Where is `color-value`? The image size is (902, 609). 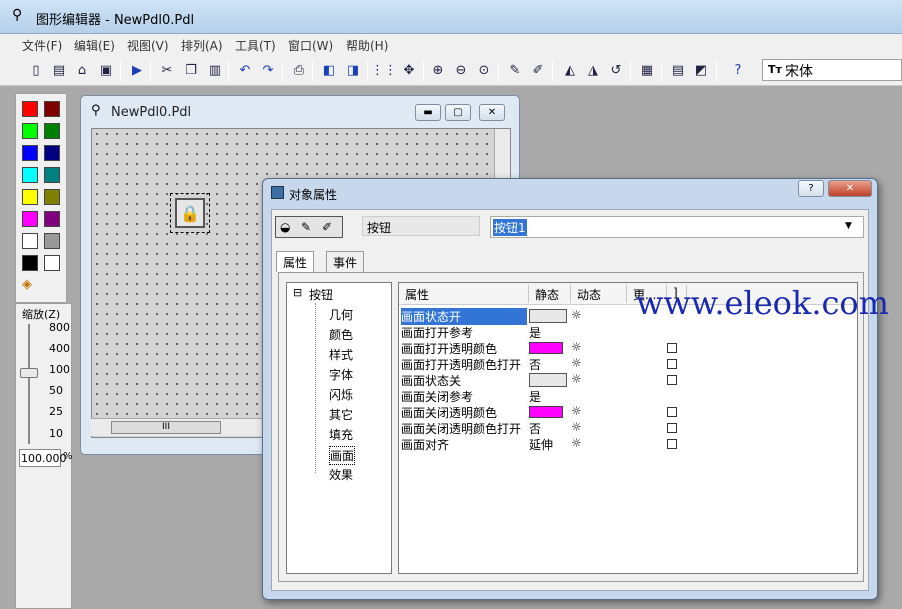 color-value is located at coordinates (546, 348).